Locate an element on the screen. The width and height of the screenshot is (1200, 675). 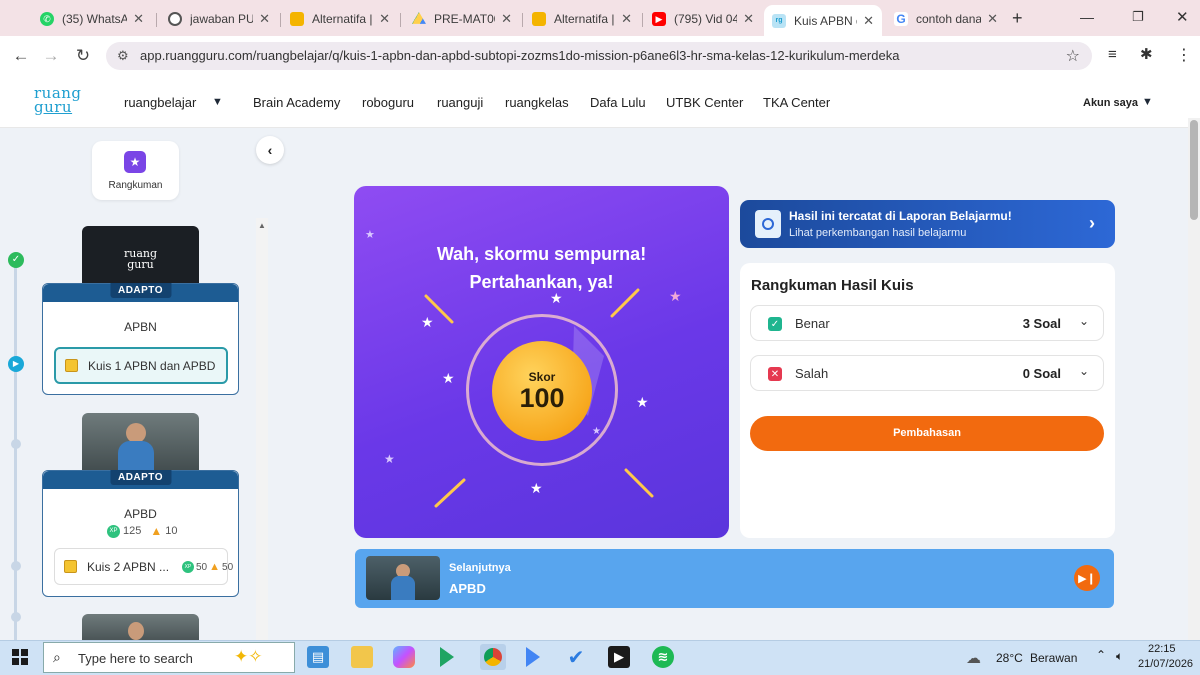
chrome-icon is located at coordinates (493, 657).